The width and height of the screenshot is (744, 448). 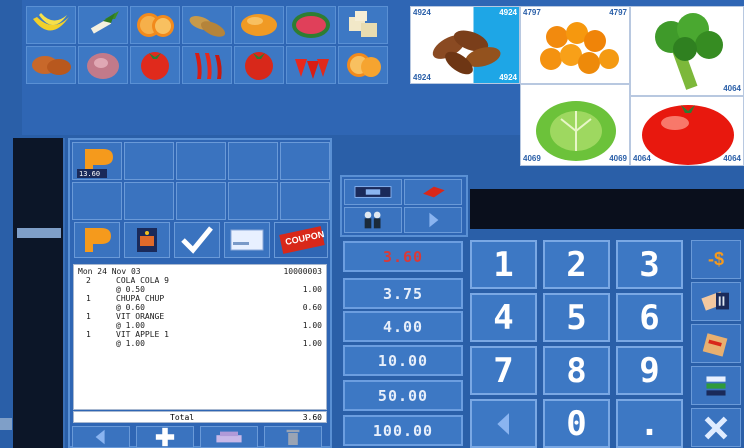 What do you see at coordinates (576, 264) in the screenshot?
I see `key-2: 2` at bounding box center [576, 264].